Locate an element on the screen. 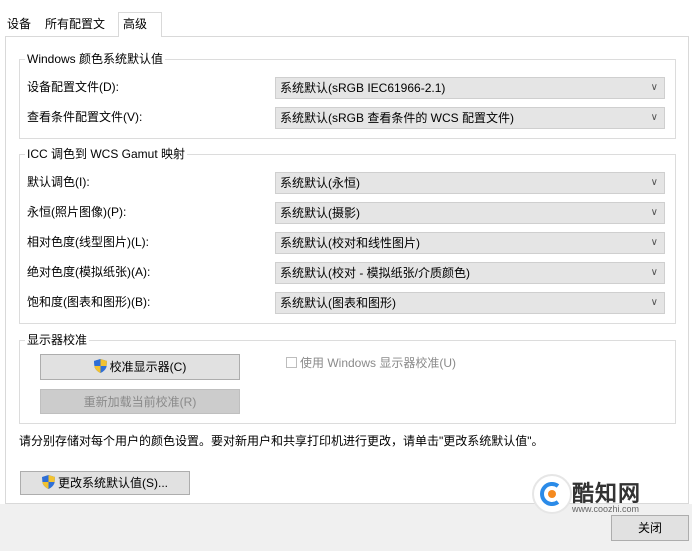  relative-colorimetric-label: 相对色度(线型图片)(L): is located at coordinates (88, 242).